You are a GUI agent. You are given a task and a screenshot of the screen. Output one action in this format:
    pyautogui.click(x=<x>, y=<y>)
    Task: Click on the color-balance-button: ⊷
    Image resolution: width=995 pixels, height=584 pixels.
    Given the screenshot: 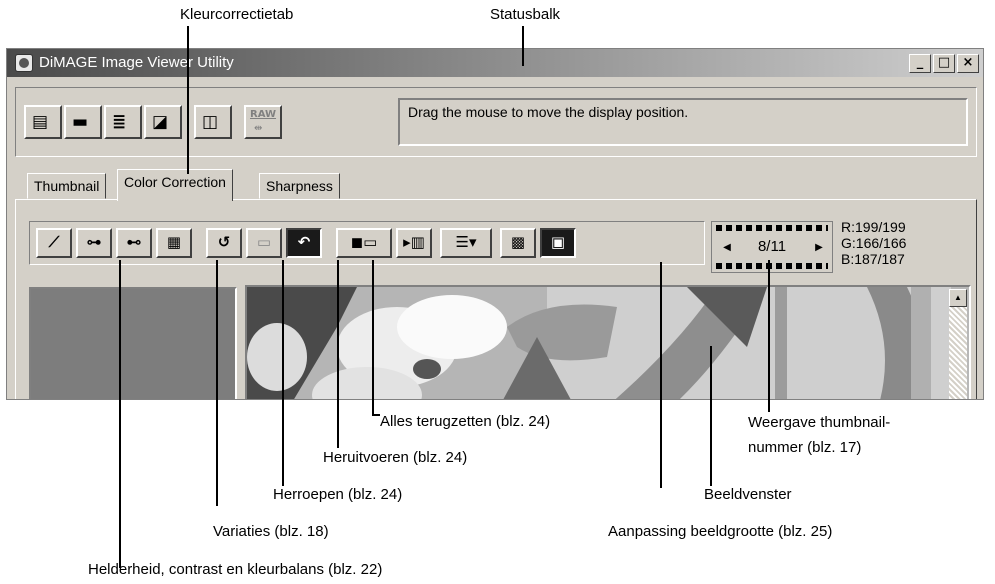 What is the action you would take?
    pyautogui.click(x=134, y=243)
    